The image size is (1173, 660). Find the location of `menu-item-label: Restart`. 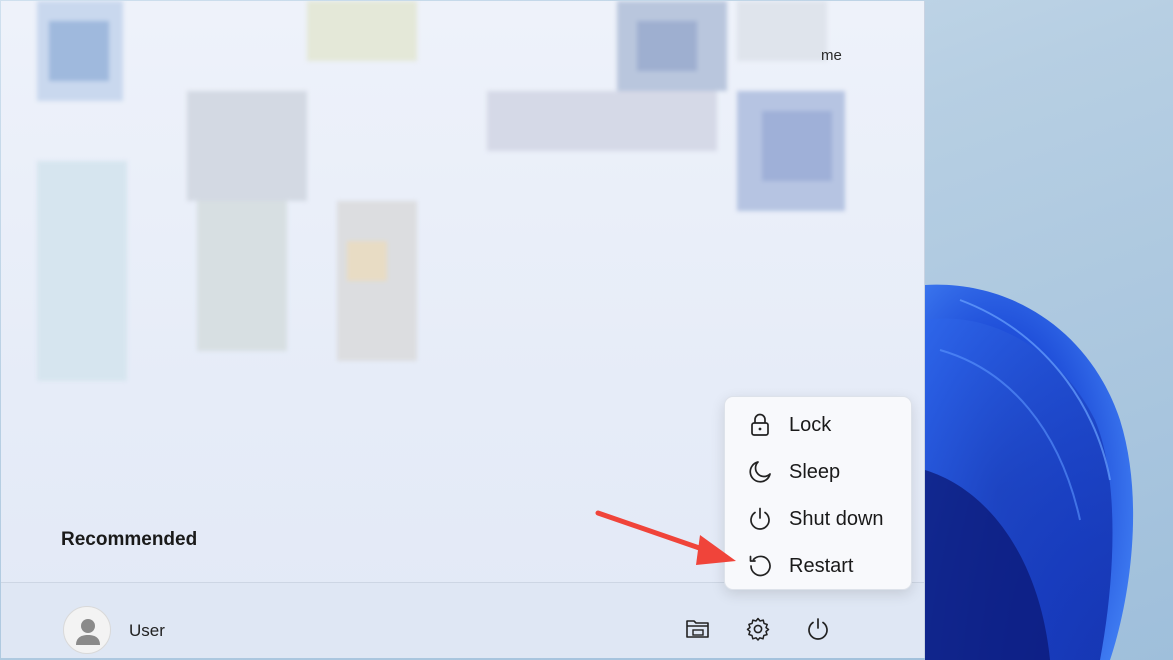

menu-item-label: Restart is located at coordinates (821, 565).